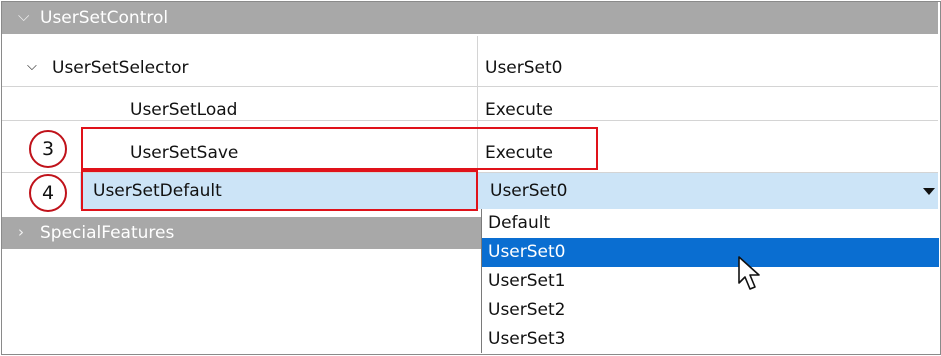  Describe the element at coordinates (929, 191) in the screenshot. I see `dropdown-arrow-icon` at that location.